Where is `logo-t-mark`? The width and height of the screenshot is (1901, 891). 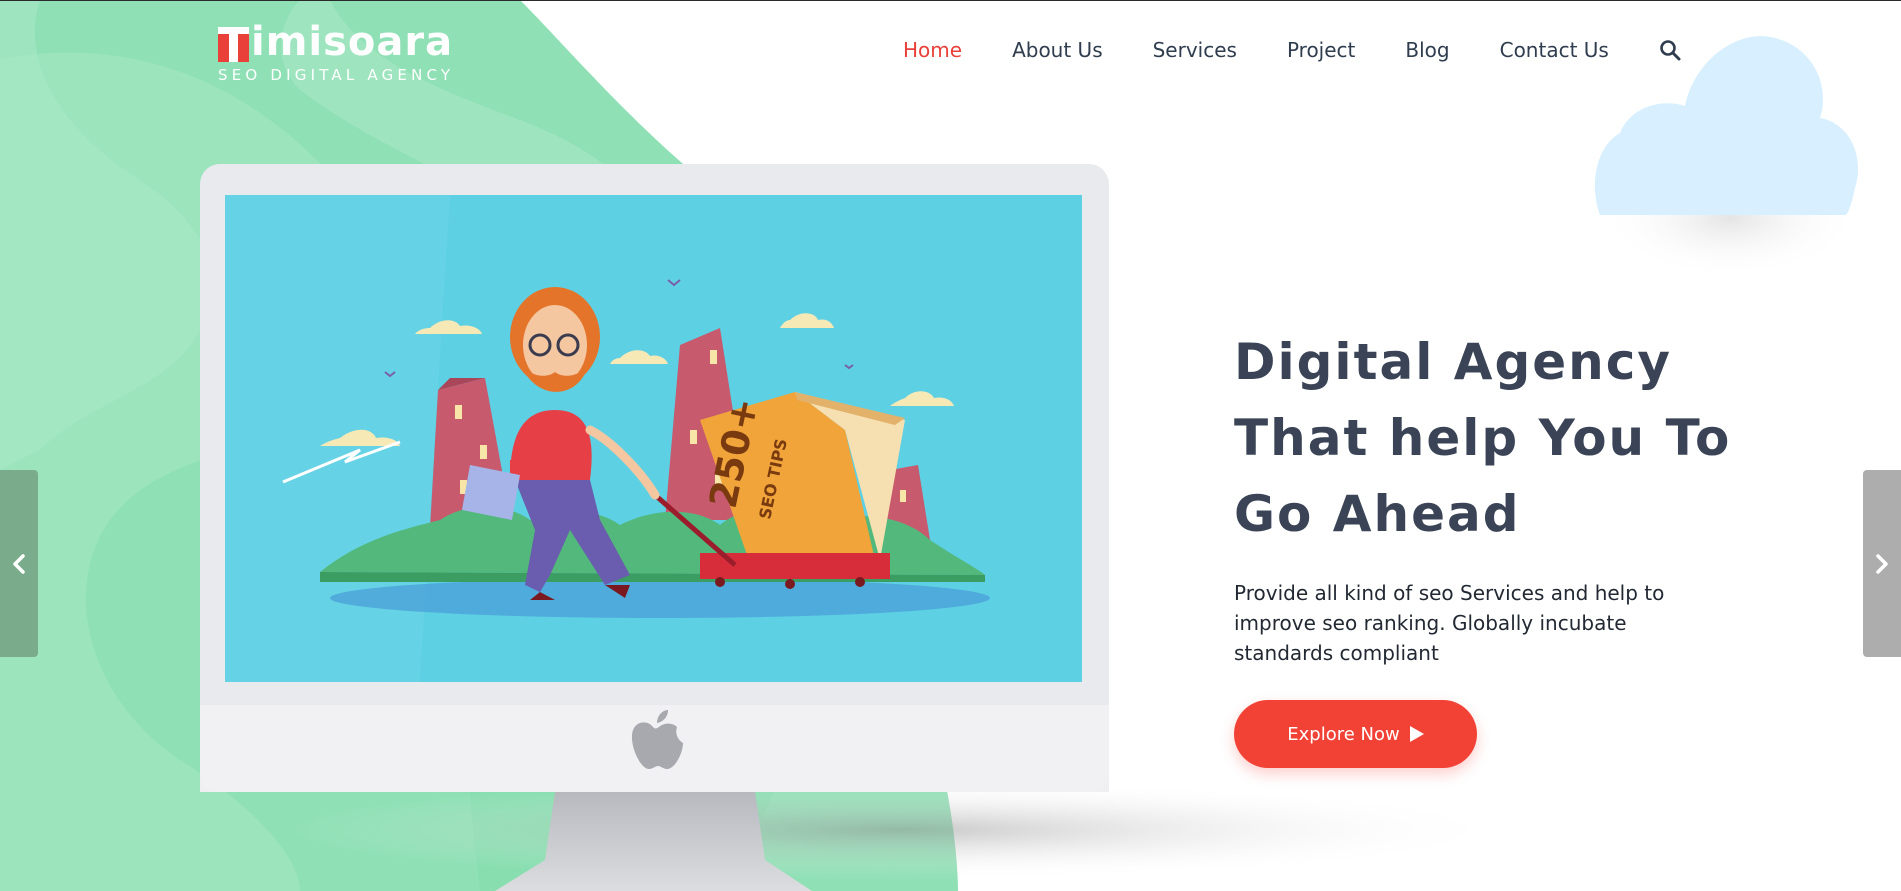
logo-t-mark is located at coordinates (233, 44).